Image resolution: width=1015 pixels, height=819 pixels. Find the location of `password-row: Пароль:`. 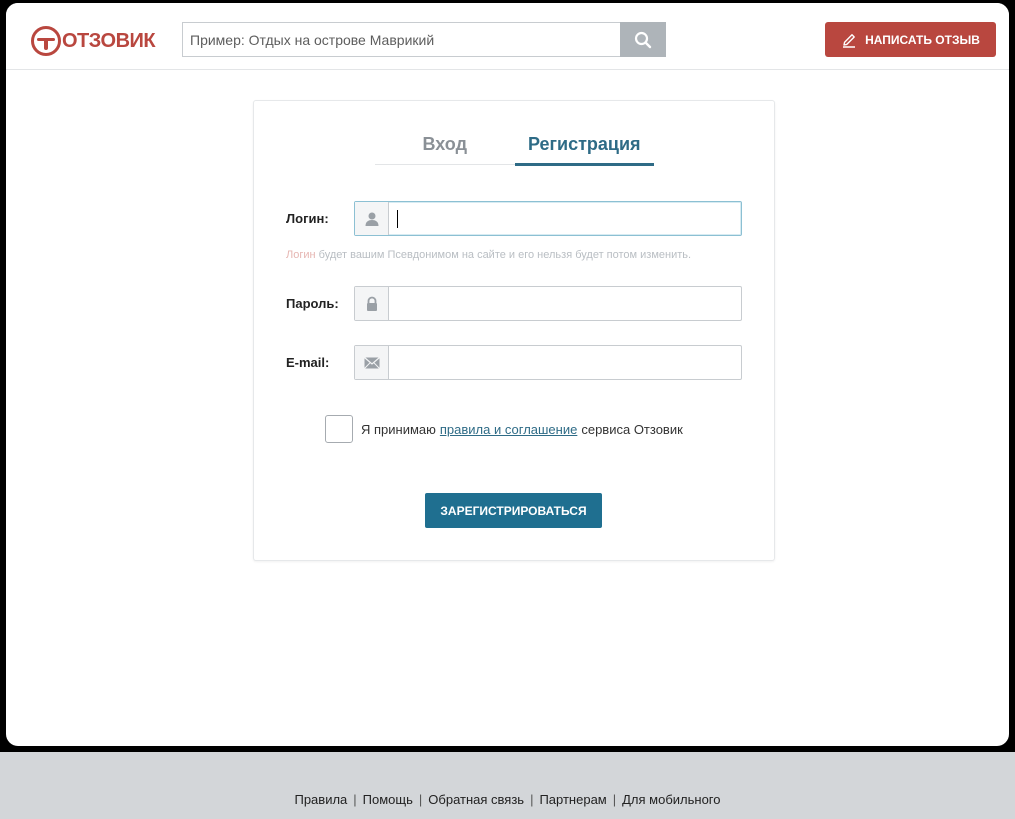

password-row: Пароль: is located at coordinates (514, 303).